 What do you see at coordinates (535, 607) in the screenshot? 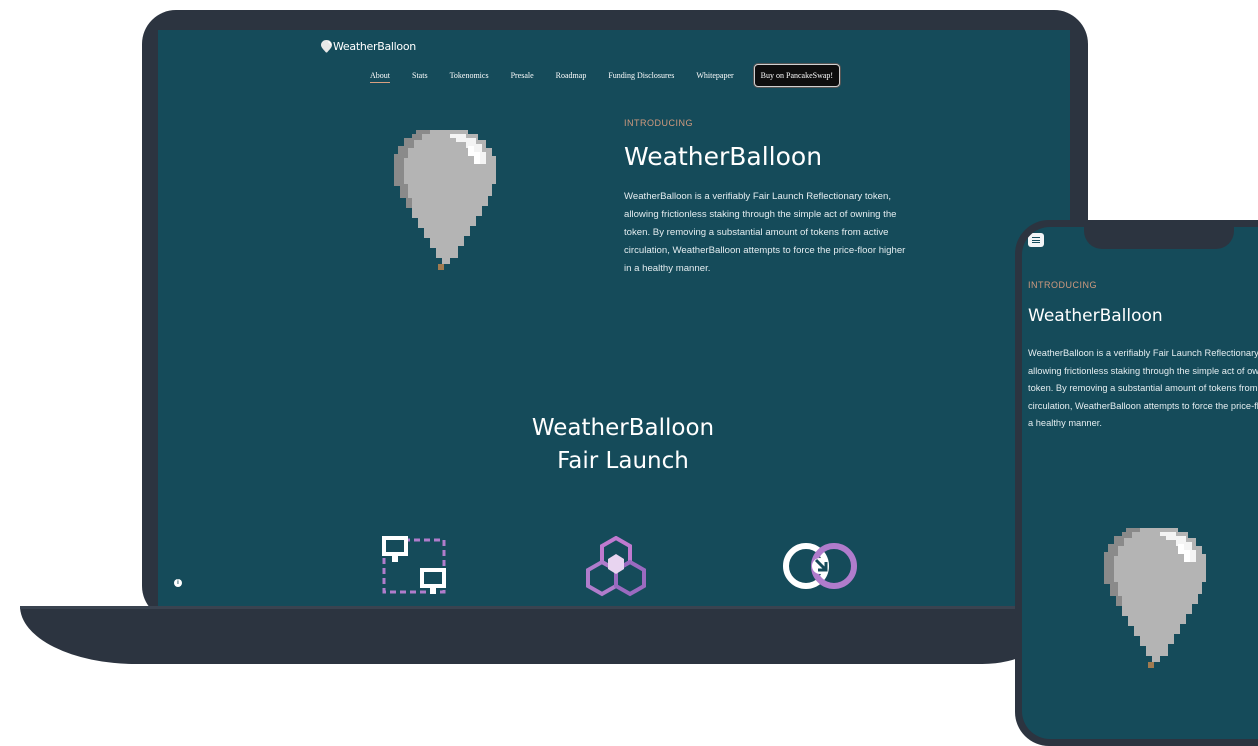
I see `laptop-base-lip` at bounding box center [535, 607].